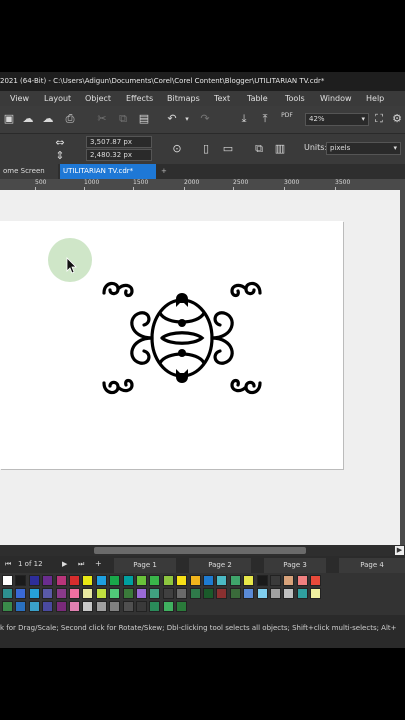 The width and height of the screenshot is (405, 720). Describe the element at coordinates (182, 338) in the screenshot. I see `ornament-artwork` at that location.